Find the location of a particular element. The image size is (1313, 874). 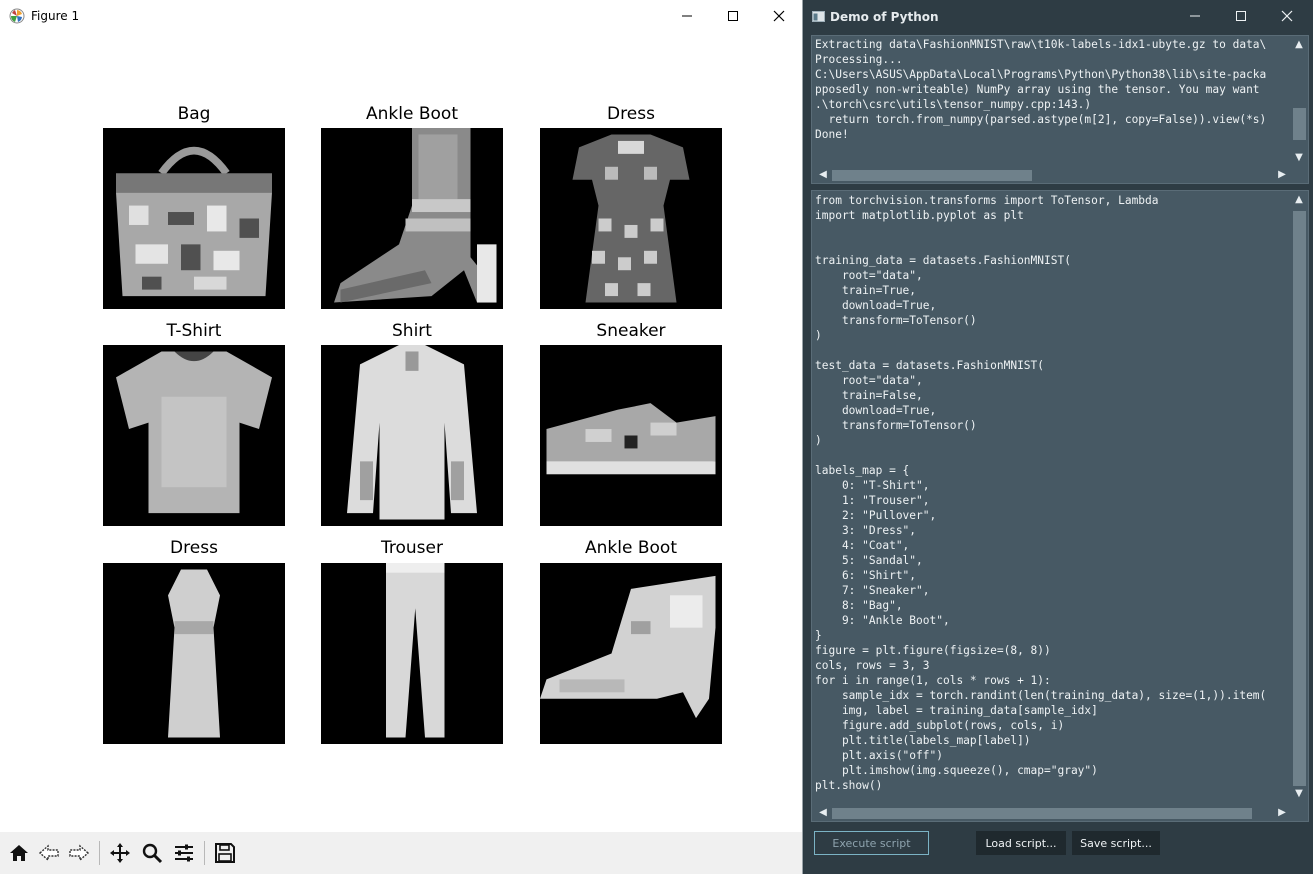

python-window-titlebar: Demo of Python is located at coordinates (1058, 17).